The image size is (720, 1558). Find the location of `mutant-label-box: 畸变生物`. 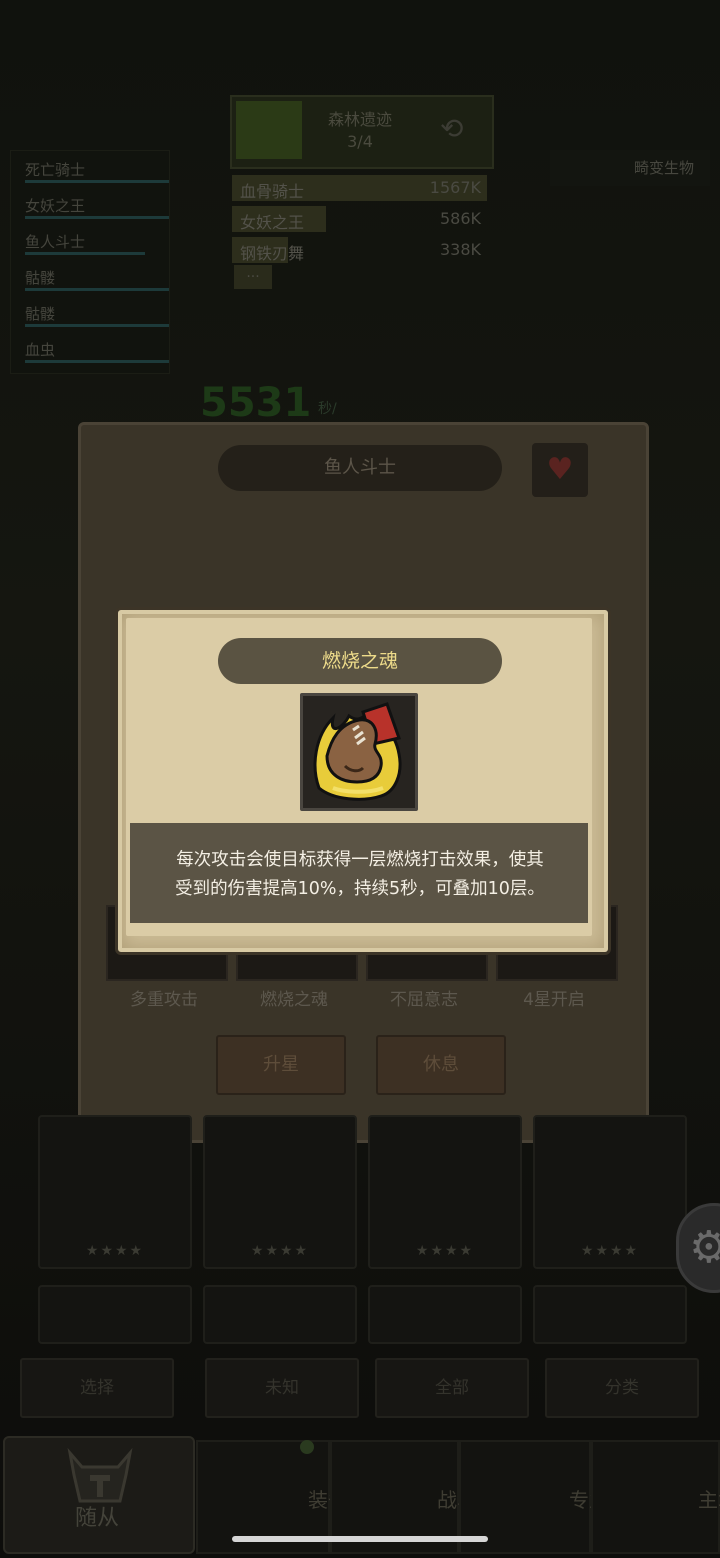

mutant-label-box: 畸变生物 is located at coordinates (630, 168).